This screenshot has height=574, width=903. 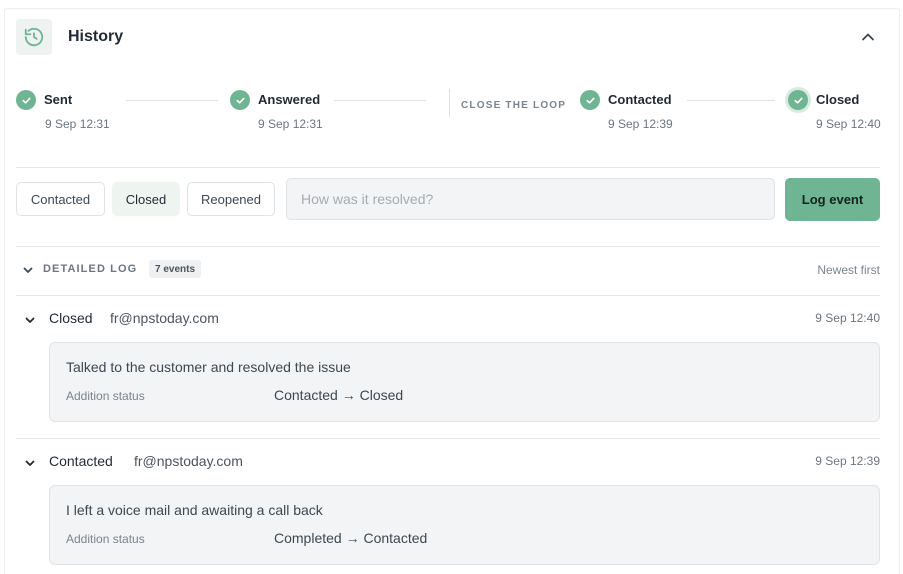 What do you see at coordinates (175, 269) in the screenshot?
I see `event-count-badge: 7 events` at bounding box center [175, 269].